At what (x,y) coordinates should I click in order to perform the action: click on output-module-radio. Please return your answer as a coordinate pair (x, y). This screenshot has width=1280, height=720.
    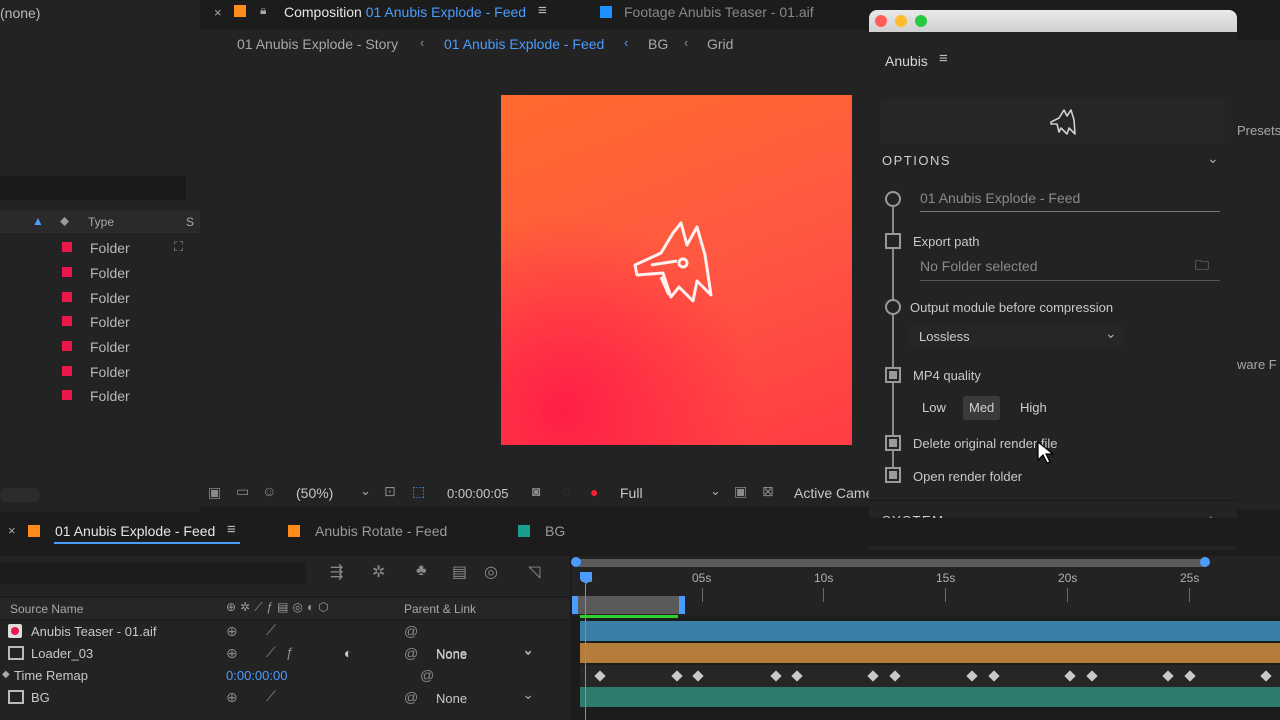
    Looking at the image, I should click on (893, 307).